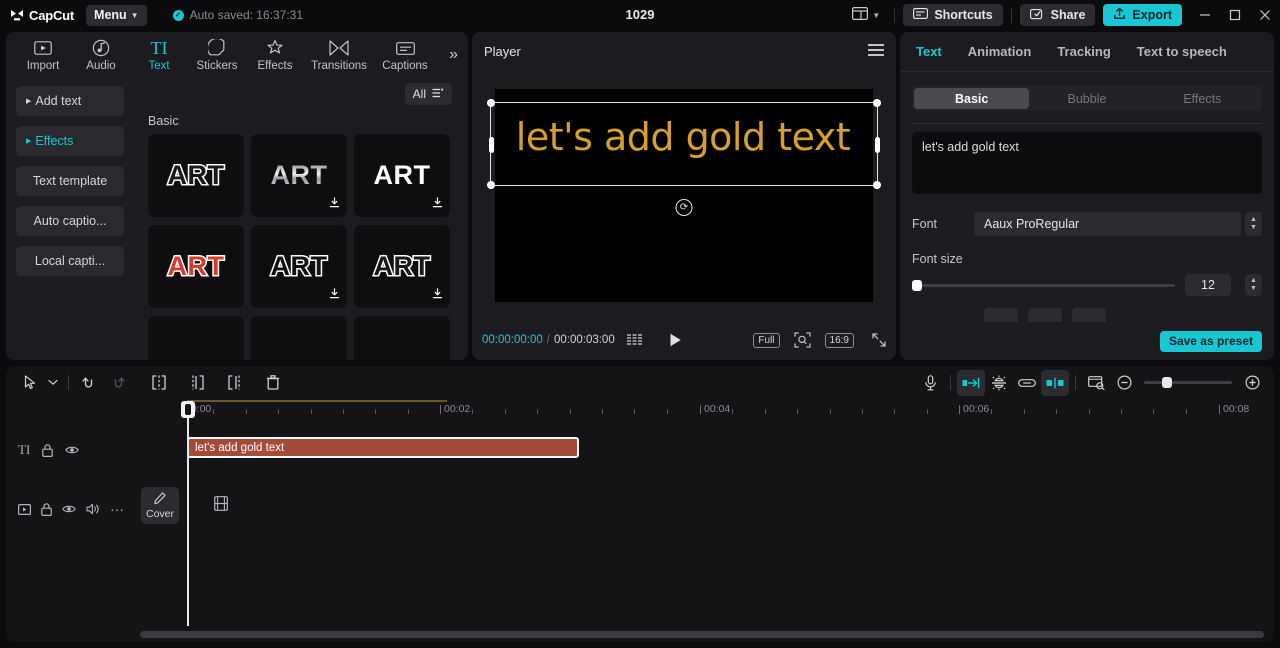 Image resolution: width=1280 pixels, height=648 pixels. What do you see at coordinates (1142, 15) in the screenshot?
I see `export-button: Export` at bounding box center [1142, 15].